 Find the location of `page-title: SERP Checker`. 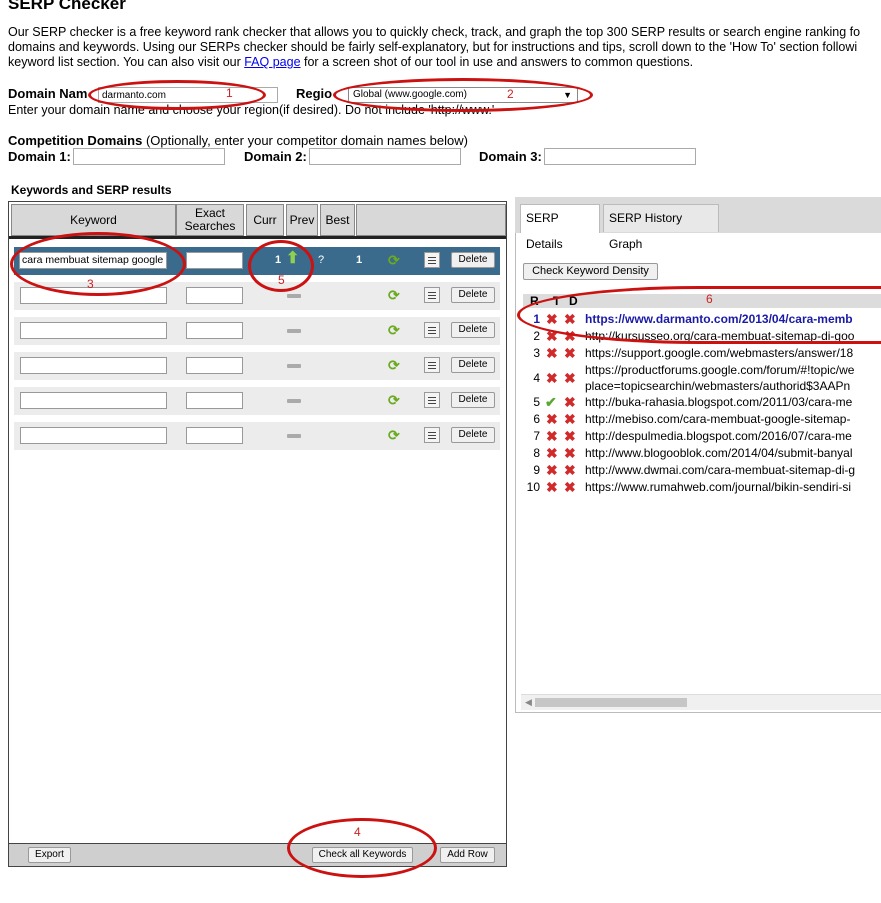

page-title: SERP Checker is located at coordinates (67, 6).